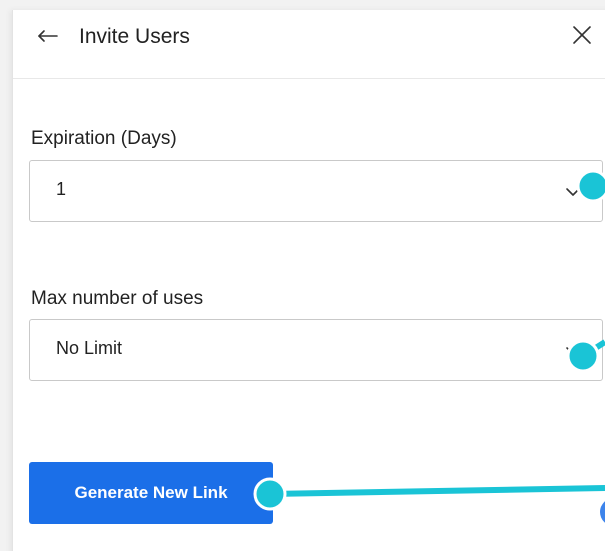  Describe the element at coordinates (309, 44) in the screenshot. I see `panel-header: Invite Users` at that location.